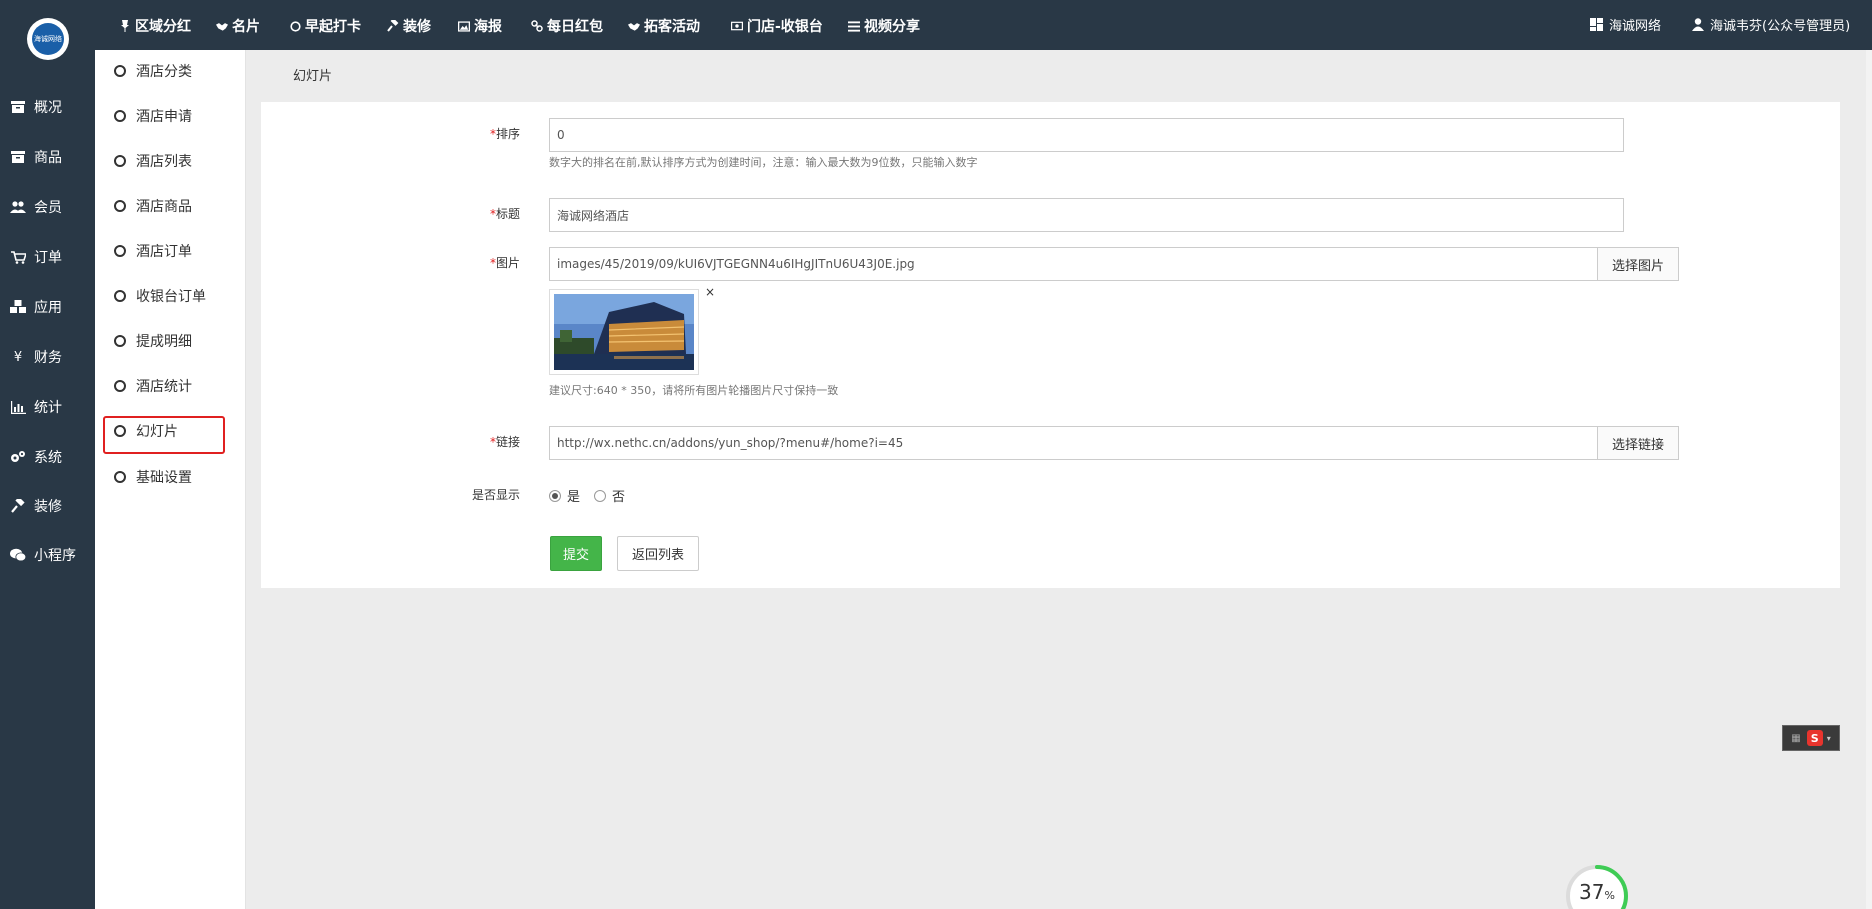  I want to click on leftnav-label: 小程序, so click(55, 556).